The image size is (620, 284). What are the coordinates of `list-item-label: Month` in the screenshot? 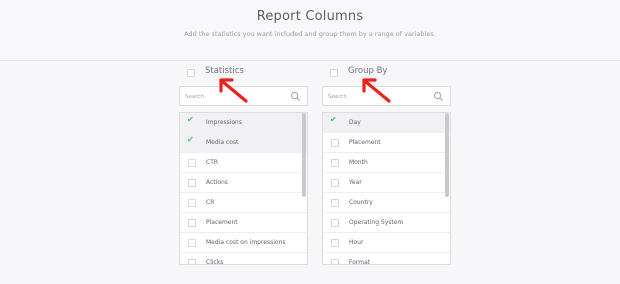 It's located at (358, 162).